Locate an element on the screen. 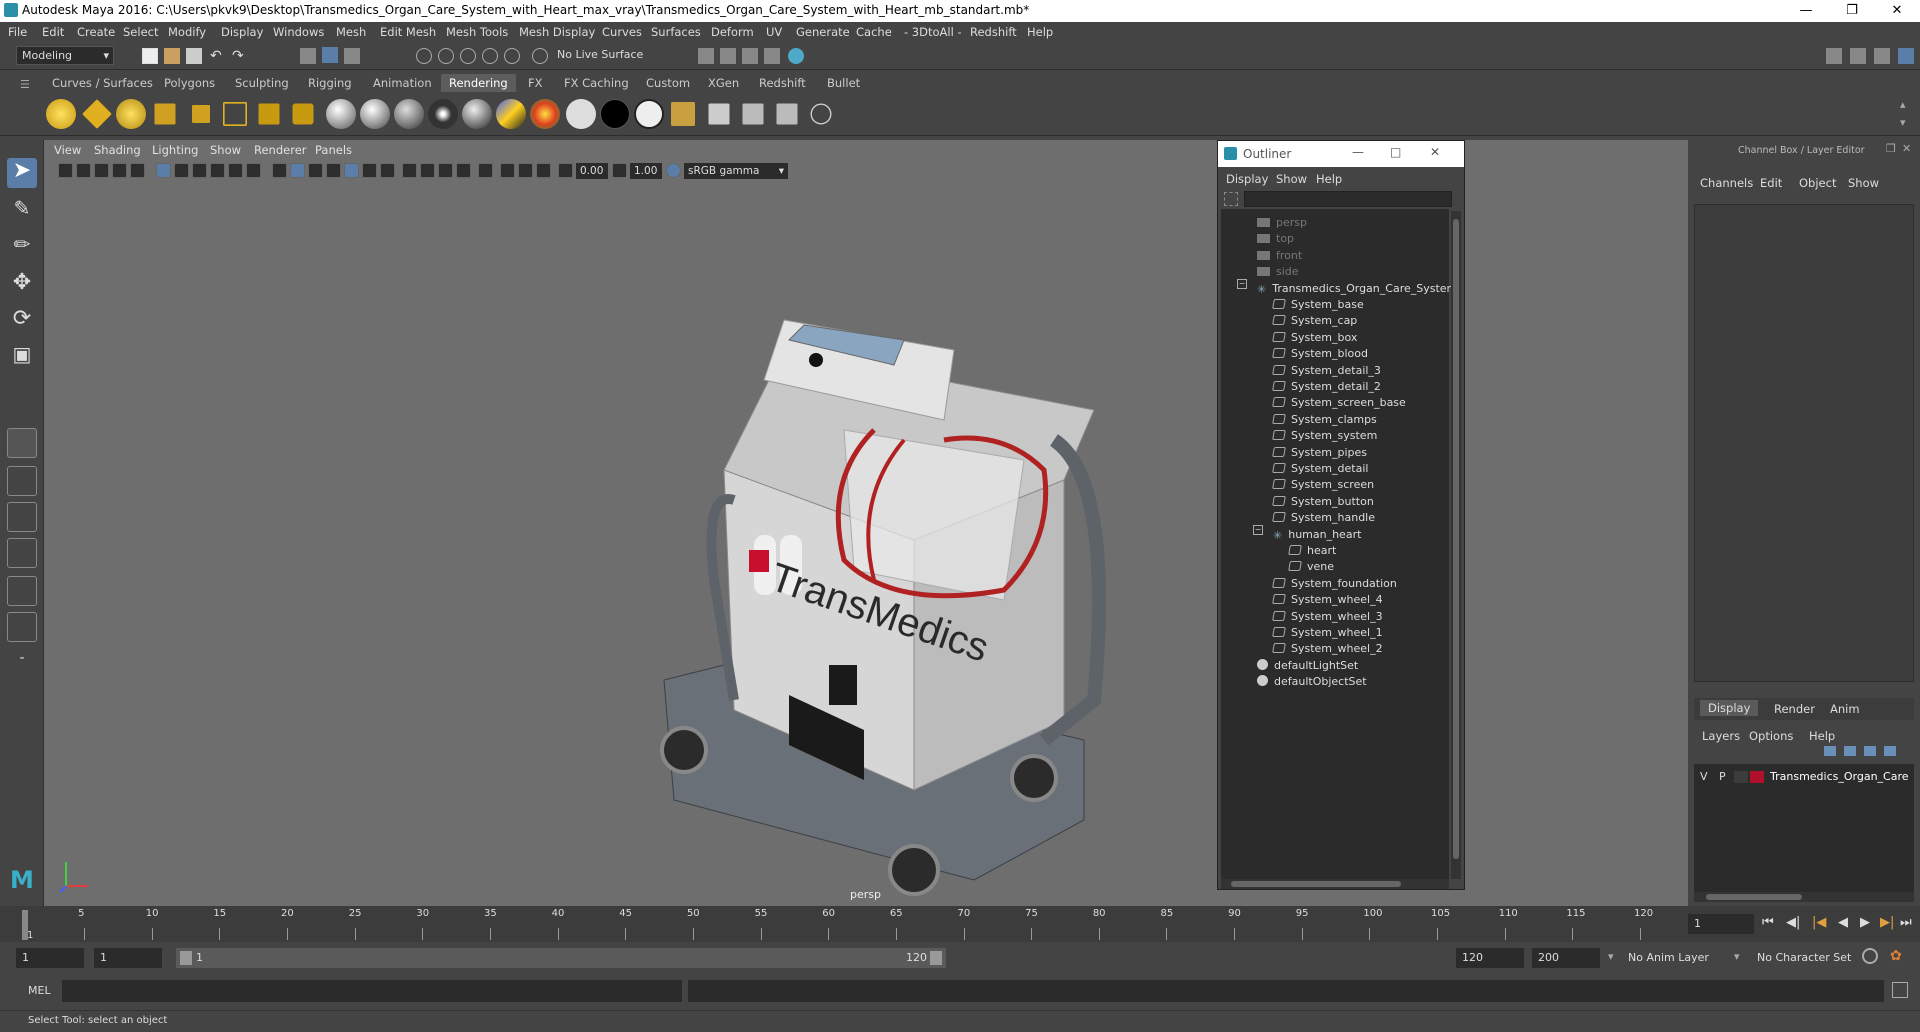 Image resolution: width=1920 pixels, height=1032 pixels. menu-modify: Modify is located at coordinates (187, 32).